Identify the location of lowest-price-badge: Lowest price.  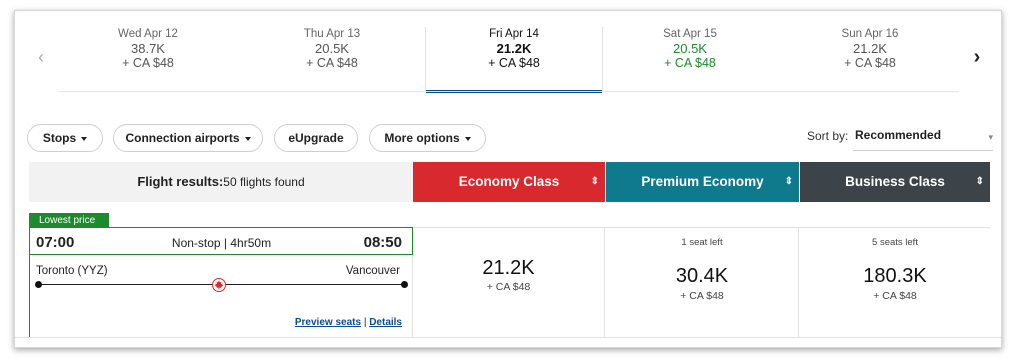
(69, 220).